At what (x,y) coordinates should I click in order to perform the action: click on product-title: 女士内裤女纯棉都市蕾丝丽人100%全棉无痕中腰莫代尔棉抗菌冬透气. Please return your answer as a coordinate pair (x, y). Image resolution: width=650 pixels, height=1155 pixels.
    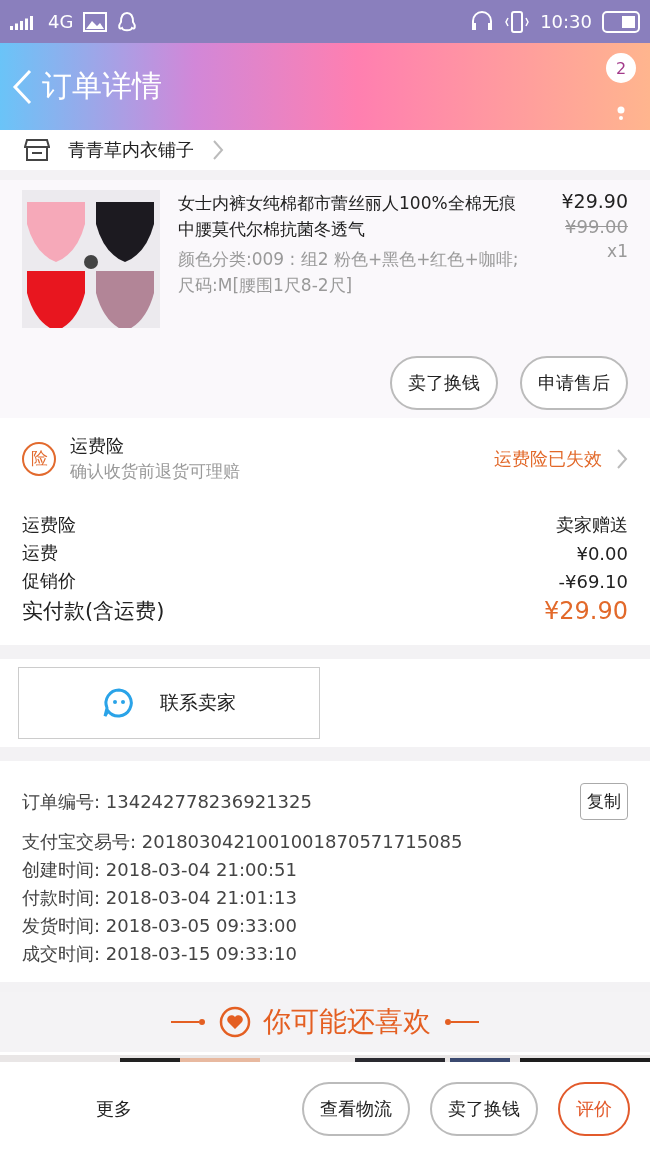
    Looking at the image, I should click on (354, 216).